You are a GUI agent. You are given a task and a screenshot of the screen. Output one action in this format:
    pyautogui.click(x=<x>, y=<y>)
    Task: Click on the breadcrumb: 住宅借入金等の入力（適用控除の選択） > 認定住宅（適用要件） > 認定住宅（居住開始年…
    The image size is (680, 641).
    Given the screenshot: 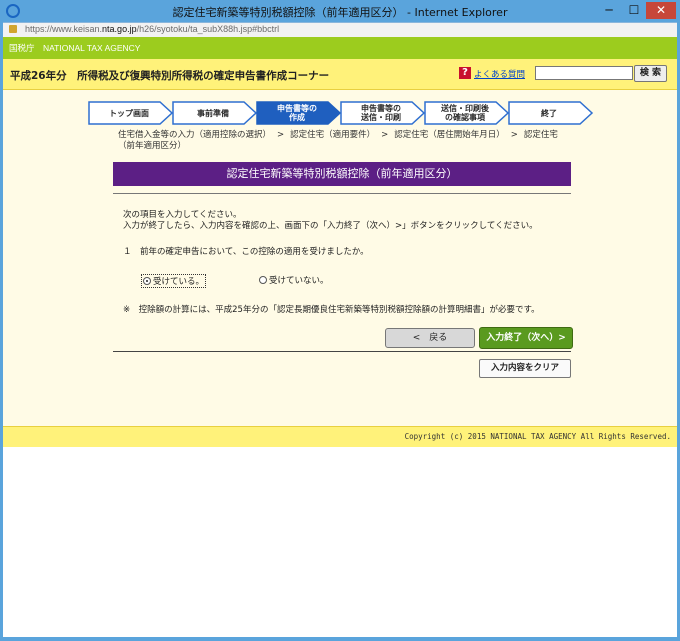 What is the action you would take?
    pyautogui.click(x=353, y=141)
    